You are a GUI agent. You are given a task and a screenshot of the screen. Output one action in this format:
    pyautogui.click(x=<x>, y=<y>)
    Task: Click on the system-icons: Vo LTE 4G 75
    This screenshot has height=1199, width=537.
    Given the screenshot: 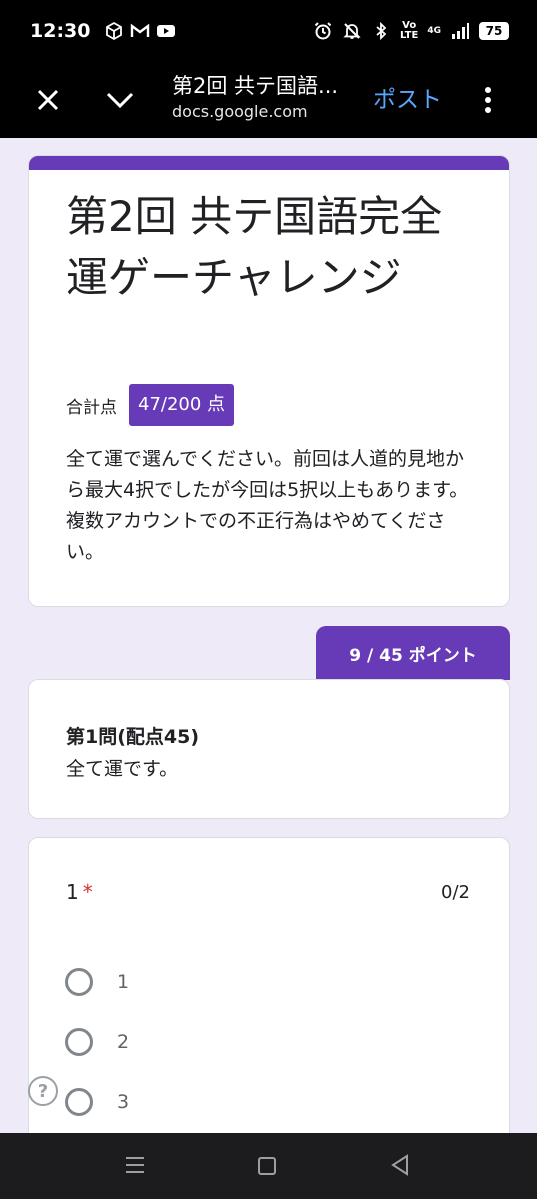 What is the action you would take?
    pyautogui.click(x=411, y=31)
    